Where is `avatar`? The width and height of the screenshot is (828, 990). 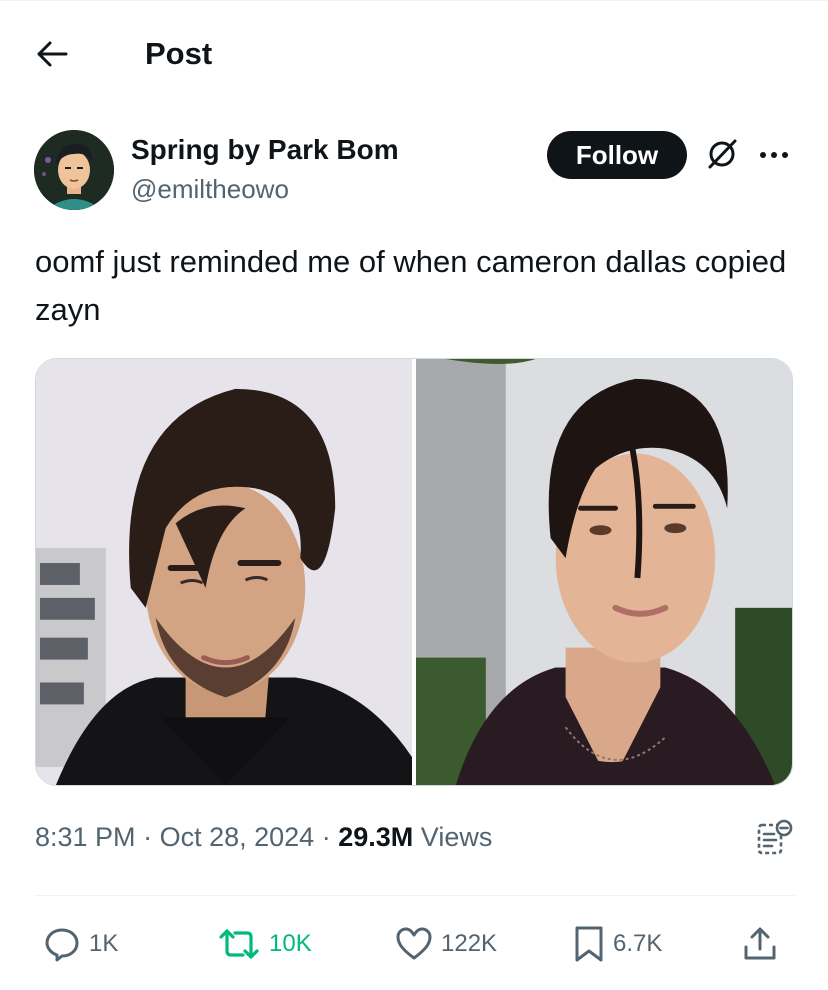 avatar is located at coordinates (74, 170).